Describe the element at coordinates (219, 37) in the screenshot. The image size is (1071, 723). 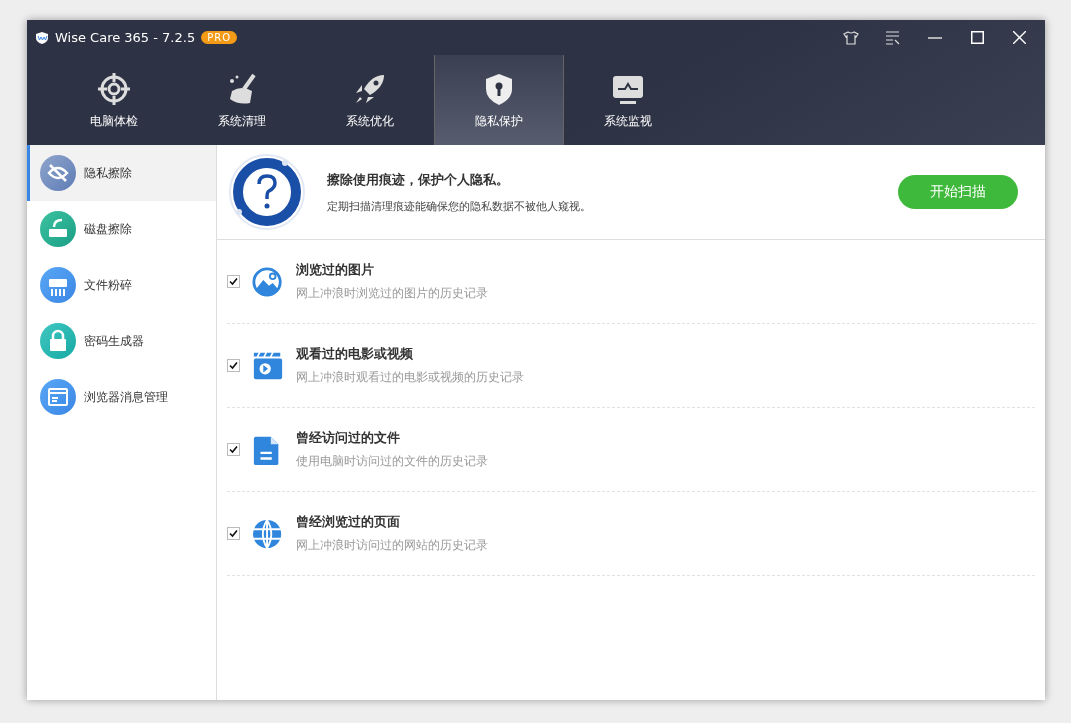
I see `pro-badge: PRO` at that location.